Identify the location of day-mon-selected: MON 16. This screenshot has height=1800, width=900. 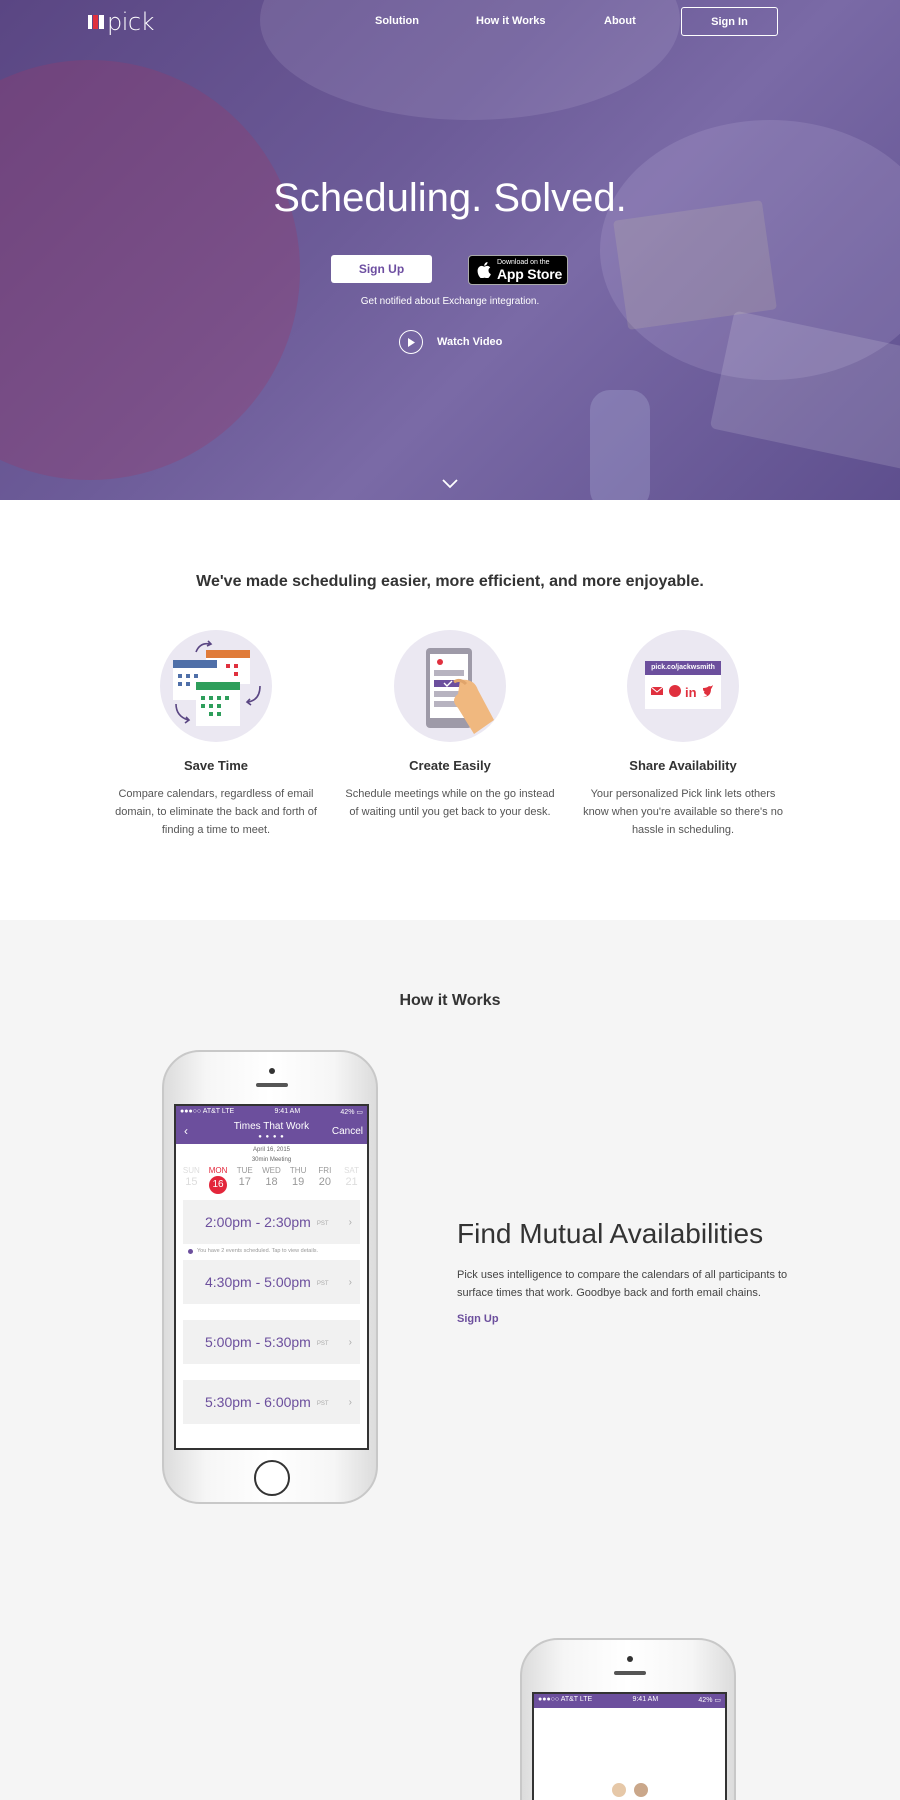
(218, 1180).